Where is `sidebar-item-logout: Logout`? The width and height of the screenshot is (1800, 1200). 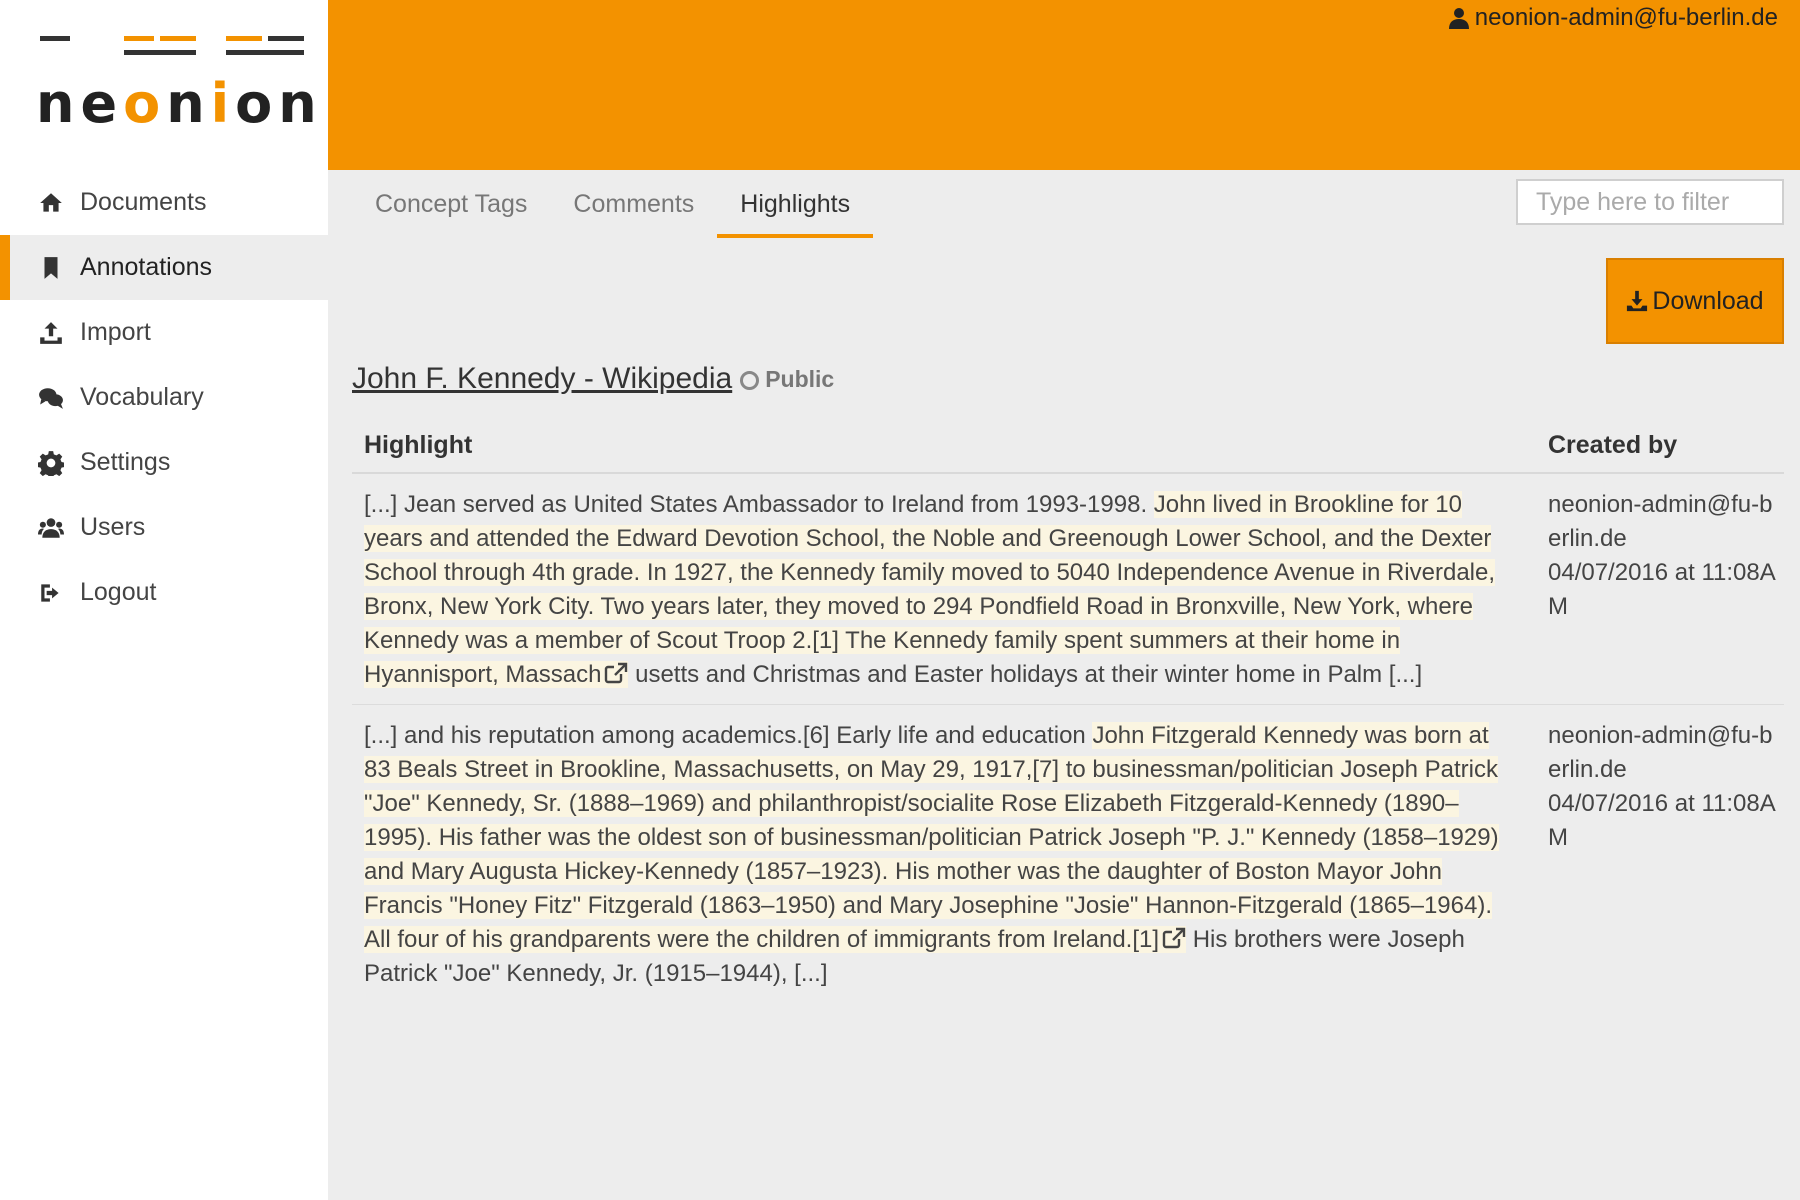 sidebar-item-logout: Logout is located at coordinates (164, 592).